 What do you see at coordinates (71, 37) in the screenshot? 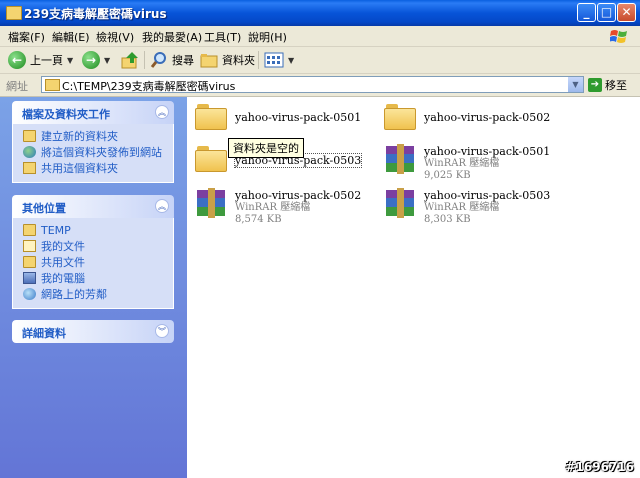
I see `menu-edit: 編輯(E)` at bounding box center [71, 37].